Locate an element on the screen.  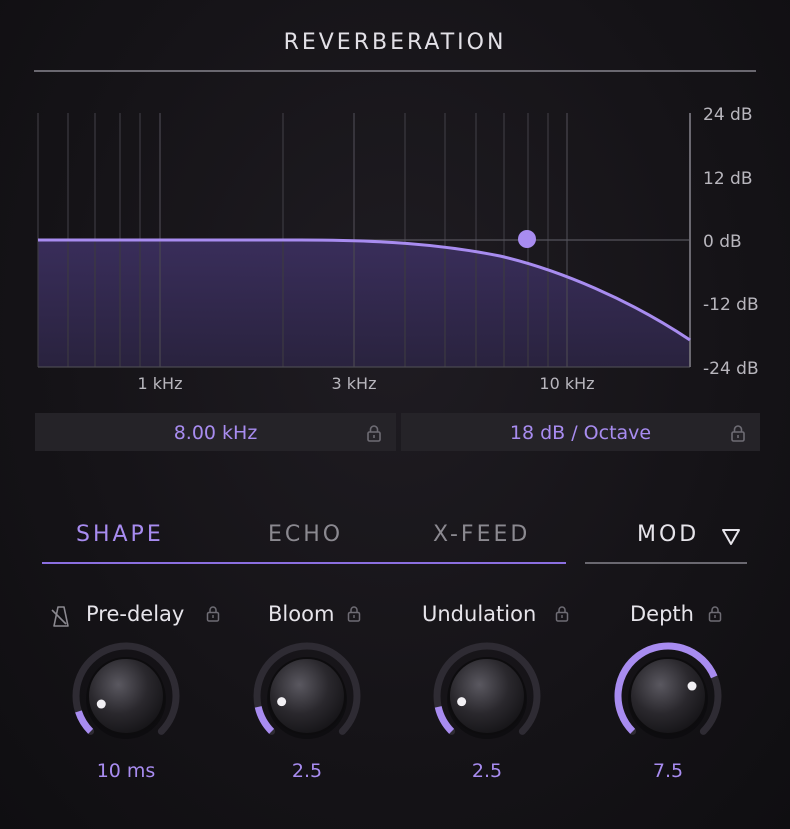
knob-pre-delay is located at coordinates (126, 696).